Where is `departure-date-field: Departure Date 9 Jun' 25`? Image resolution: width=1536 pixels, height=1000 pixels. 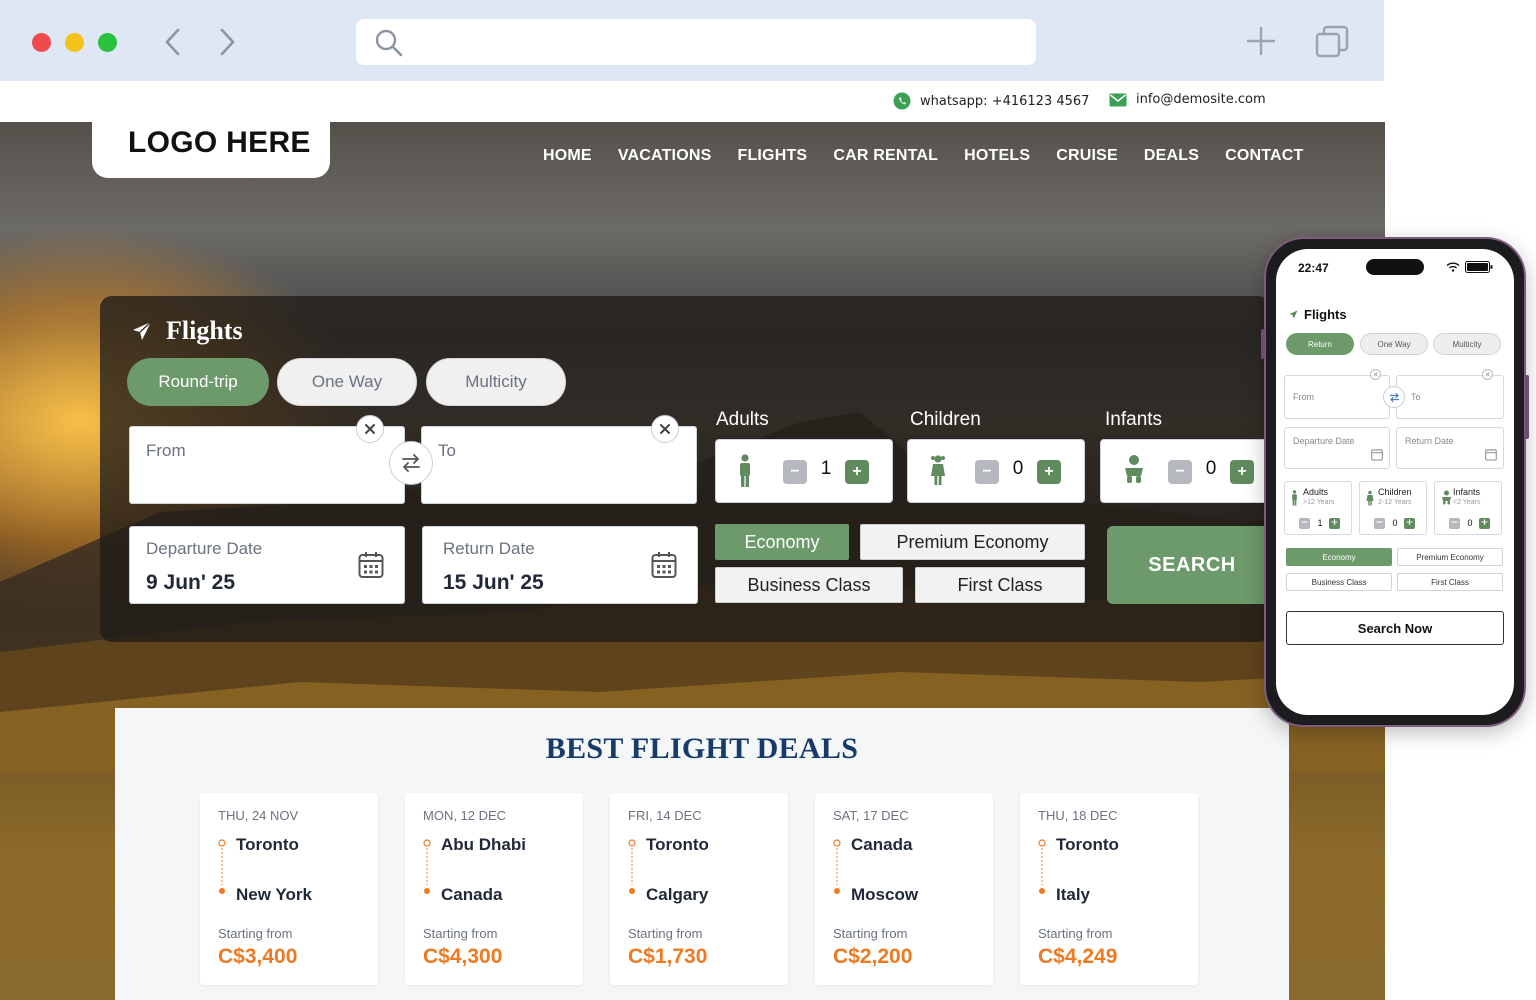 departure-date-field: Departure Date 9 Jun' 25 is located at coordinates (267, 565).